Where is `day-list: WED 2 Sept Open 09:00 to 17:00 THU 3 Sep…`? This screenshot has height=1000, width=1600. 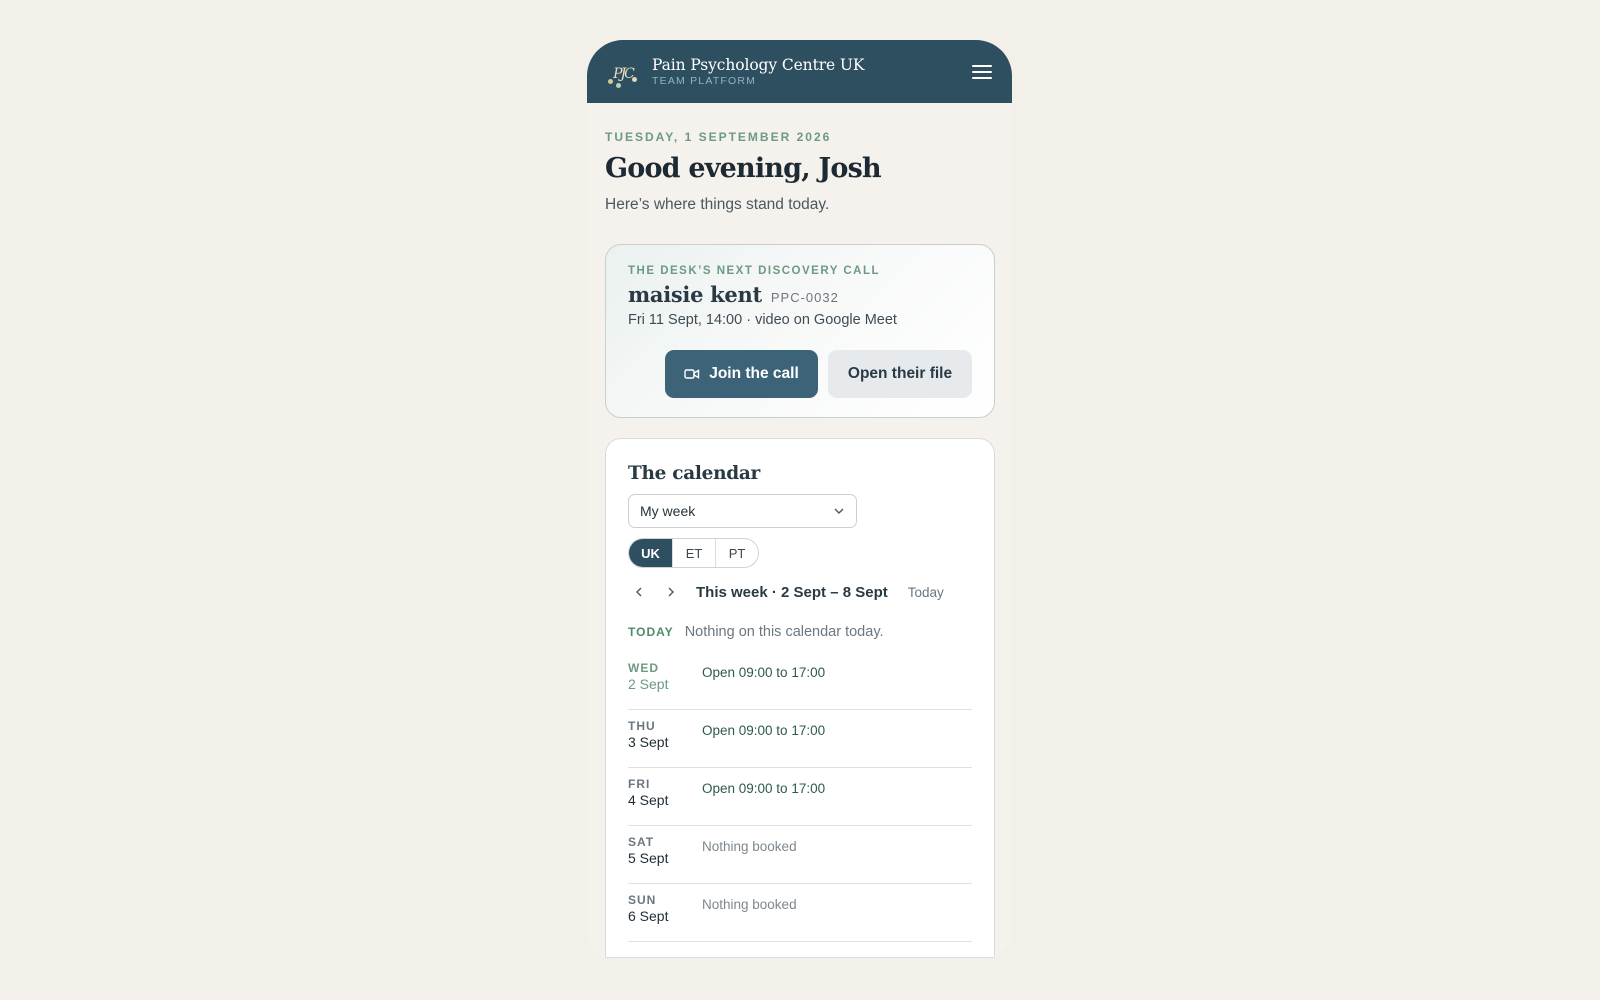
day-list: WED 2 Sept Open 09:00 to 17:00 THU 3 Sep… is located at coordinates (800, 797).